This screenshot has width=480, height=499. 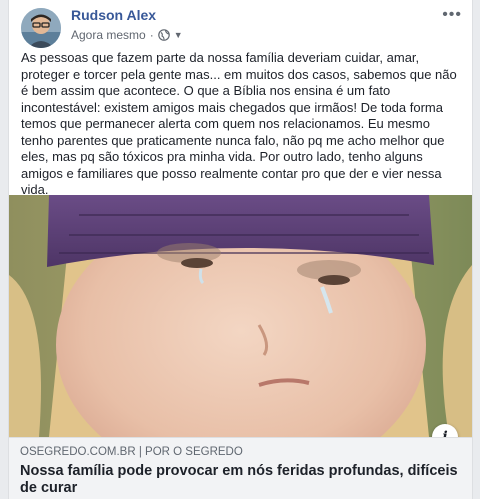 What do you see at coordinates (113, 15) in the screenshot?
I see `author-name: Rudson Alex` at bounding box center [113, 15].